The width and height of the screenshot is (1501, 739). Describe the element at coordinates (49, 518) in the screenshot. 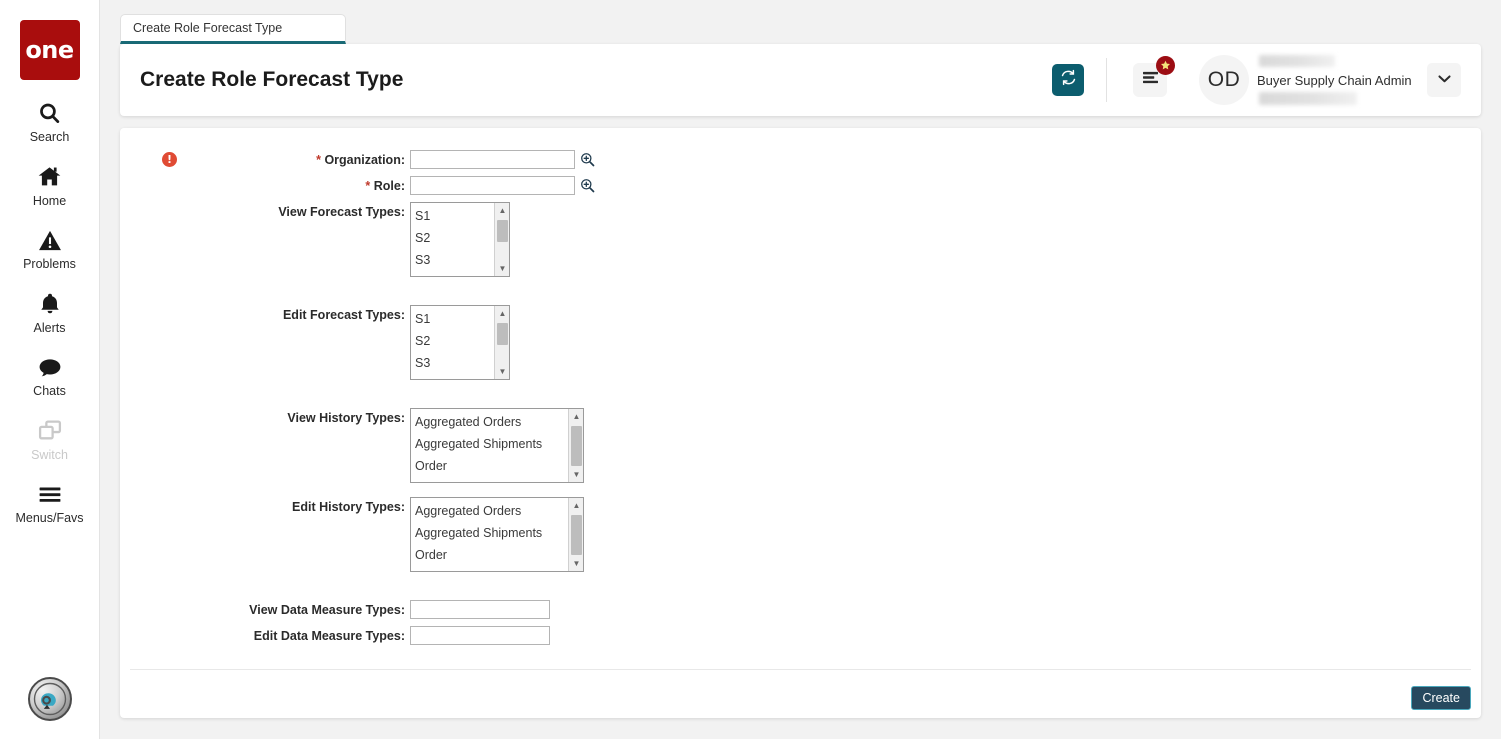

I see `sidebar-item-label: Menus/Favs` at that location.